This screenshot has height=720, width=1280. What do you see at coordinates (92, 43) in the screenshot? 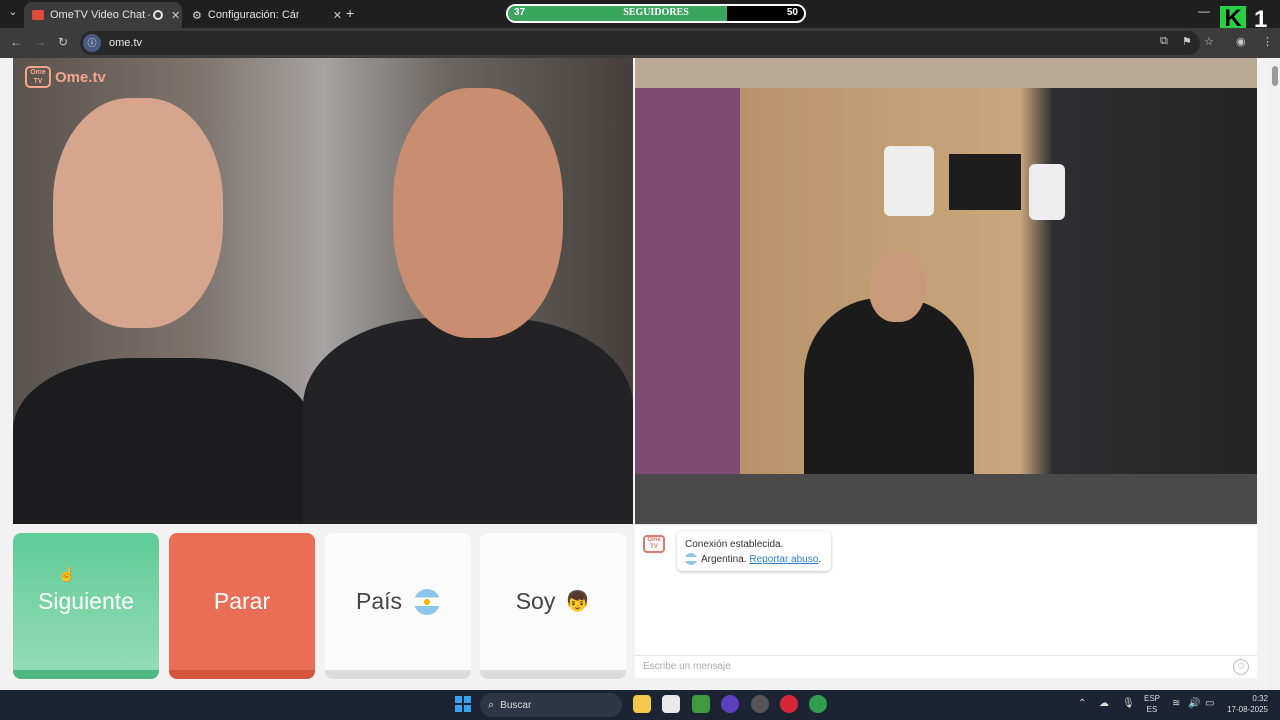
I see `site-info-icon: ⓘ` at bounding box center [92, 43].